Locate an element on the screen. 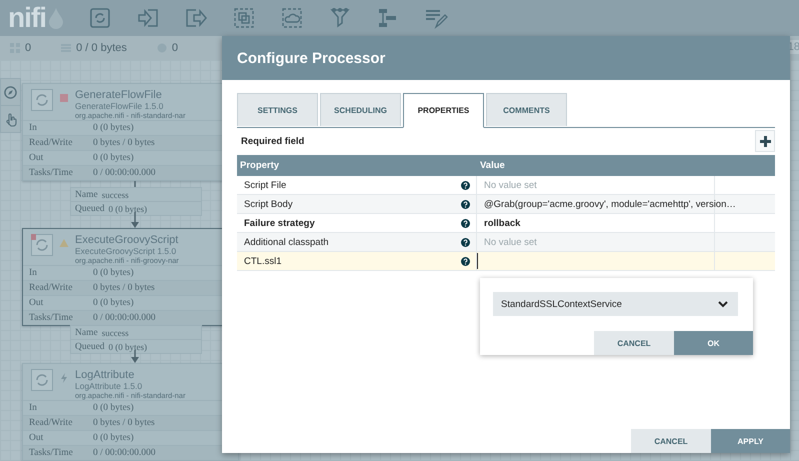 The width and height of the screenshot is (799, 461). processor-name: GenerateFlowFile is located at coordinates (119, 95).